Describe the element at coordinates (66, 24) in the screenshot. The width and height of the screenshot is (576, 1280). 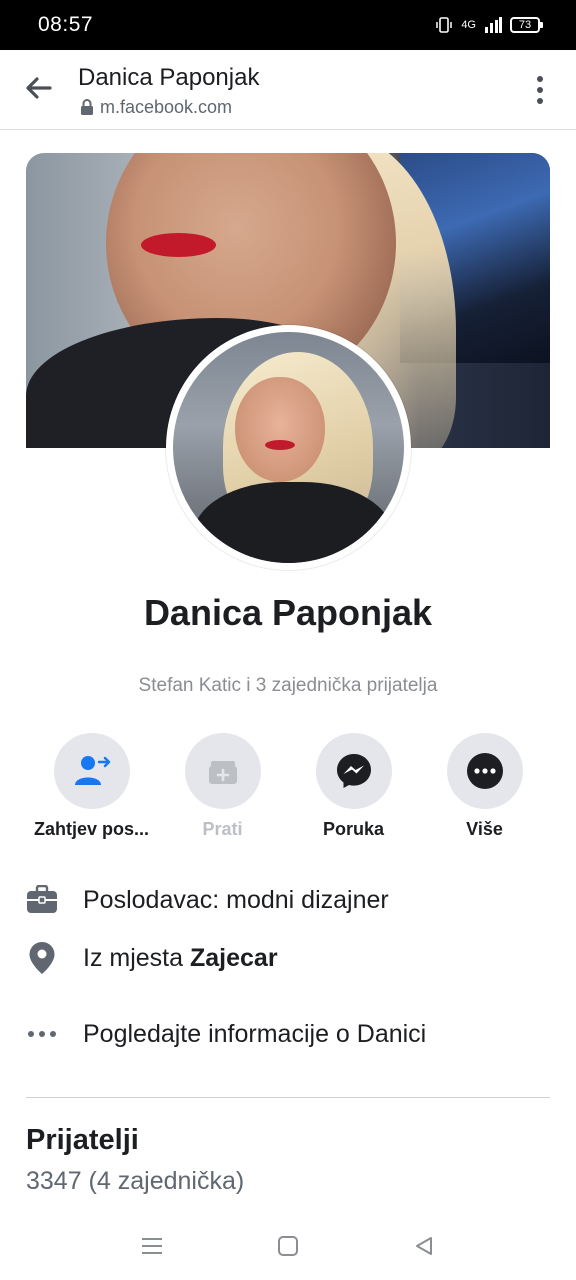
I see `status-time: 08:57` at that location.